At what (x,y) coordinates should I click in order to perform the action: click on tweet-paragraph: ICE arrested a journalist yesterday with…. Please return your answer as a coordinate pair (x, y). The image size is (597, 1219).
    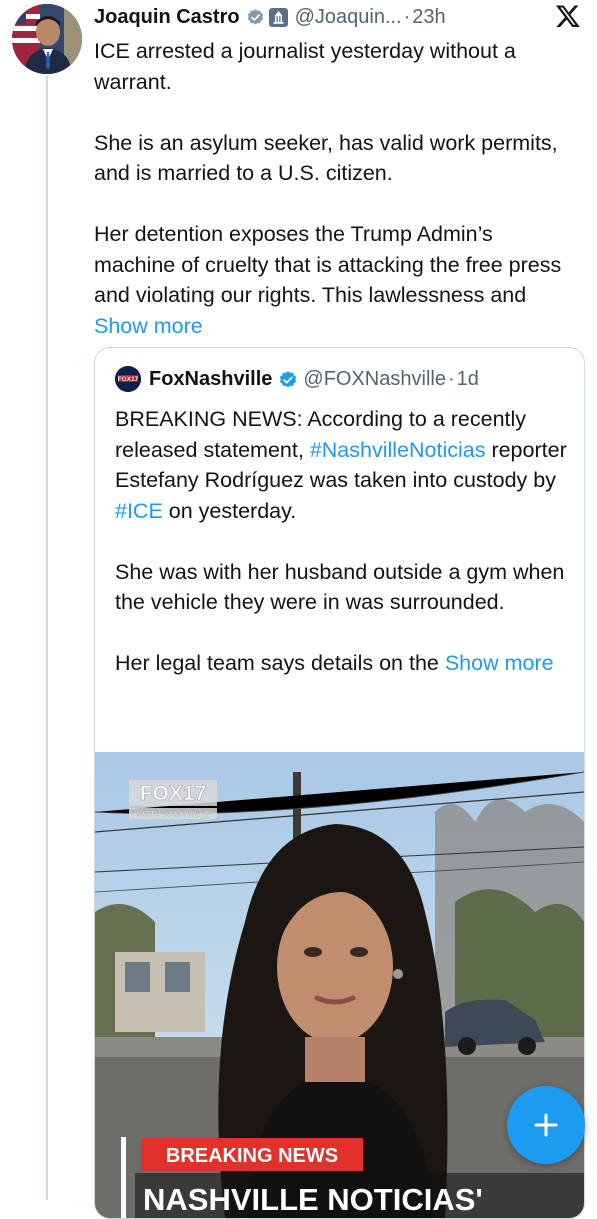
    Looking at the image, I should click on (305, 66).